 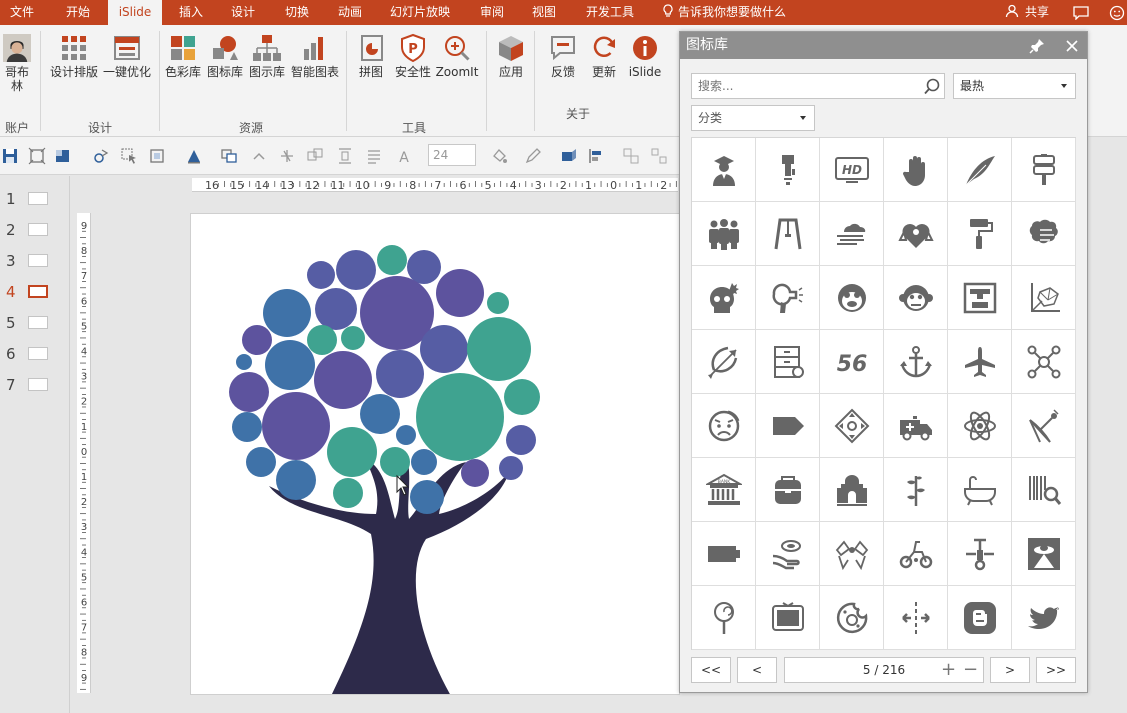 What do you see at coordinates (970, 670) in the screenshot?
I see `zoom-out-button: −` at bounding box center [970, 670].